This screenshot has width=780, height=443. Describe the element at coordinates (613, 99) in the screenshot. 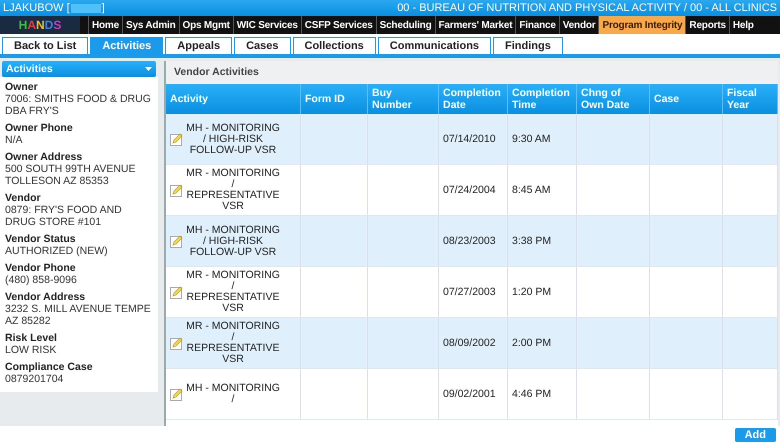

I see `column-header: Chng of Own Date` at that location.